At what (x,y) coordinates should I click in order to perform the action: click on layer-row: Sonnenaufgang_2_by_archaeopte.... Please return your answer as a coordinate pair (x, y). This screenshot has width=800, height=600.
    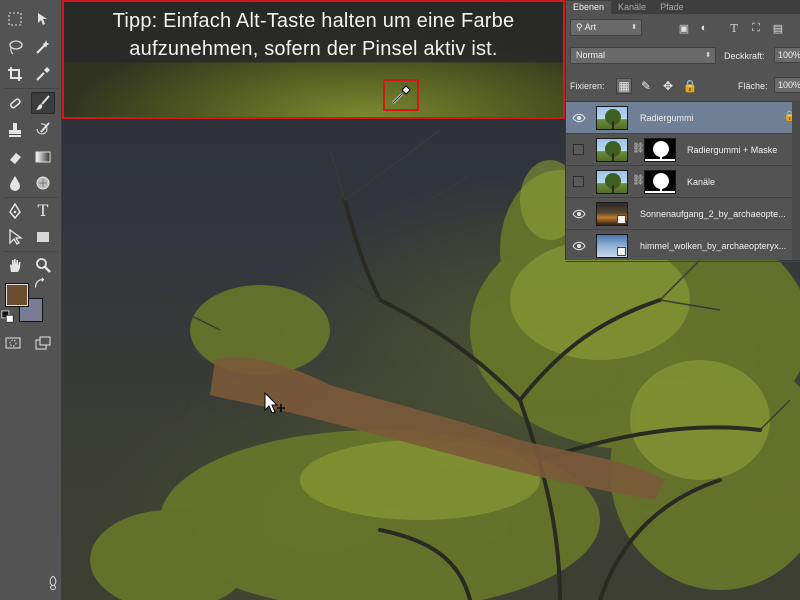
    Looking at the image, I should click on (683, 214).